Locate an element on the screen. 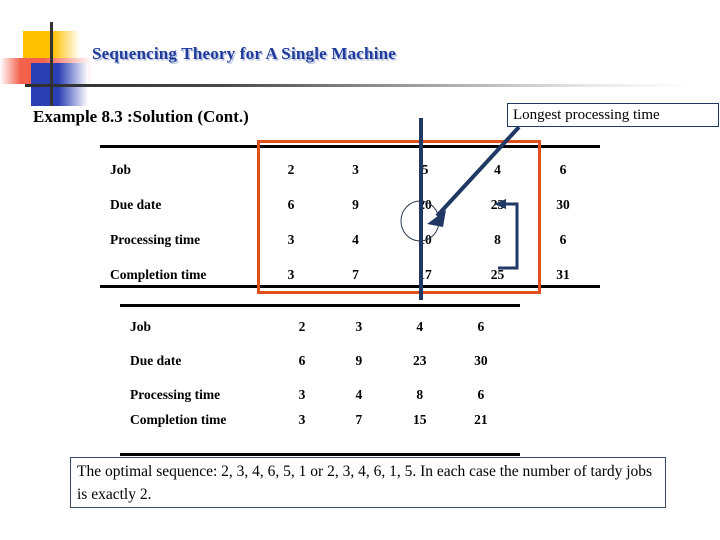 Image resolution: width=720 pixels, height=540 pixels. table2-top-rule is located at coordinates (320, 305).